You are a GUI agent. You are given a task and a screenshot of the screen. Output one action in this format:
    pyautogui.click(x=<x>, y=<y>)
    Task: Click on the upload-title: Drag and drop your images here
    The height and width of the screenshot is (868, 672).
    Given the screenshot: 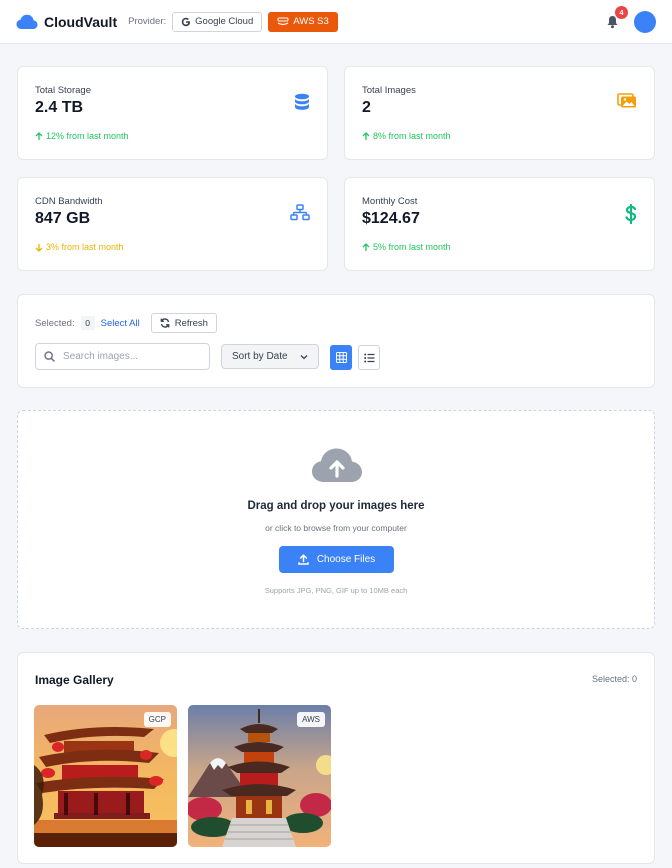 What is the action you would take?
    pyautogui.click(x=336, y=506)
    